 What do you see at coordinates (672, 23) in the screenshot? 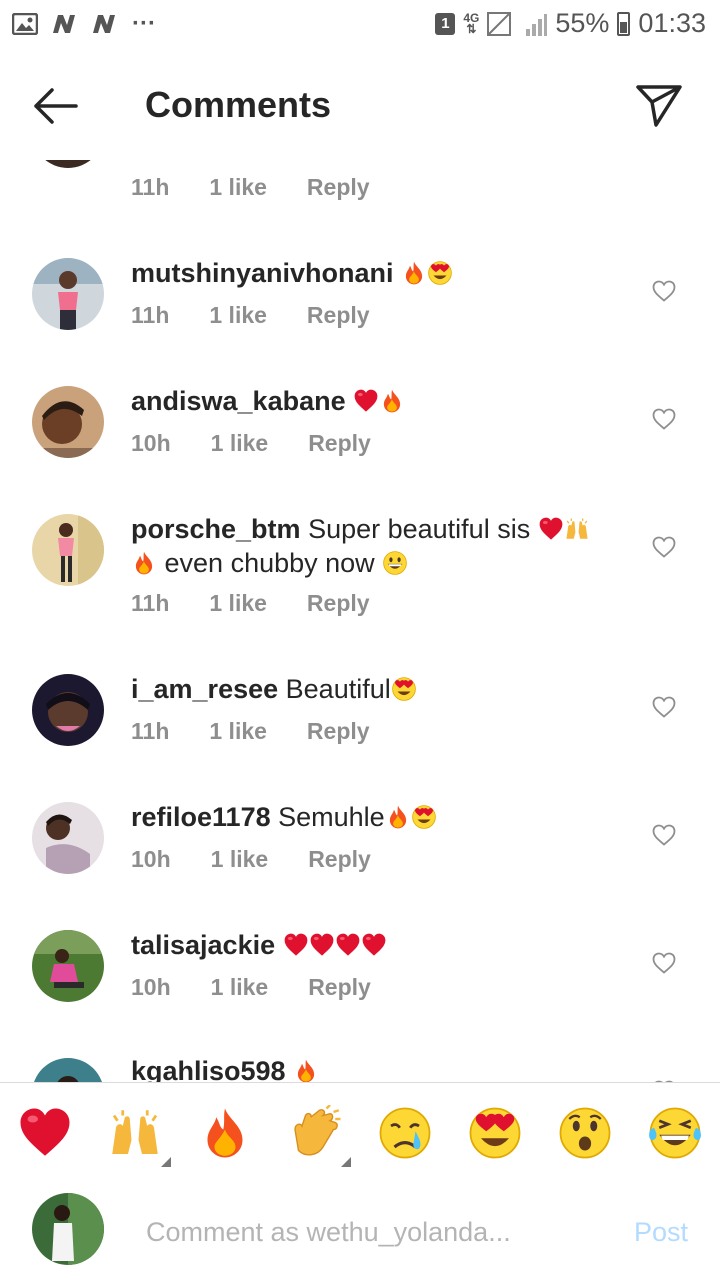
I see `clock: 01:33` at bounding box center [672, 23].